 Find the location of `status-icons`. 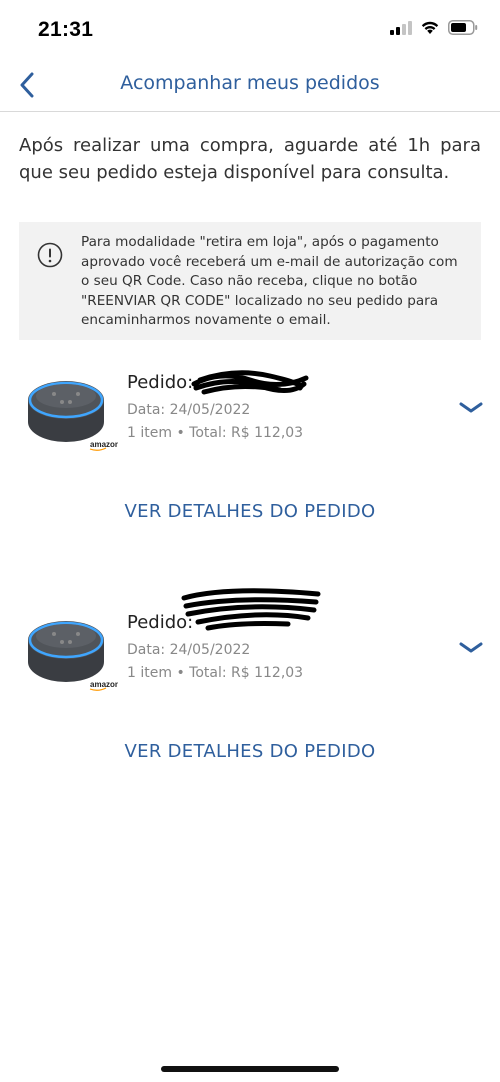

status-icons is located at coordinates (434, 27).